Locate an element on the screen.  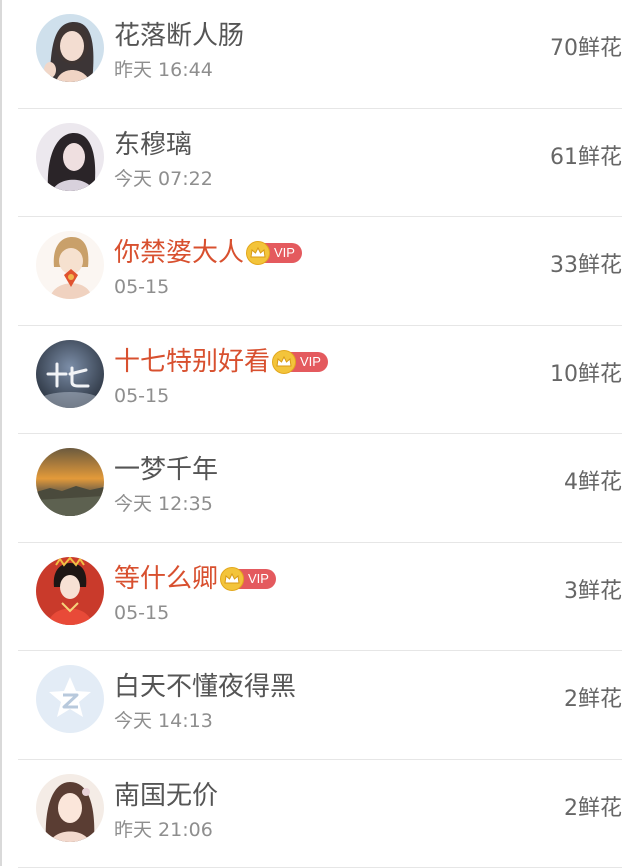
list-item: 白天不懂夜得黑 今天 14:13 2鲜花 is located at coordinates (320, 705).